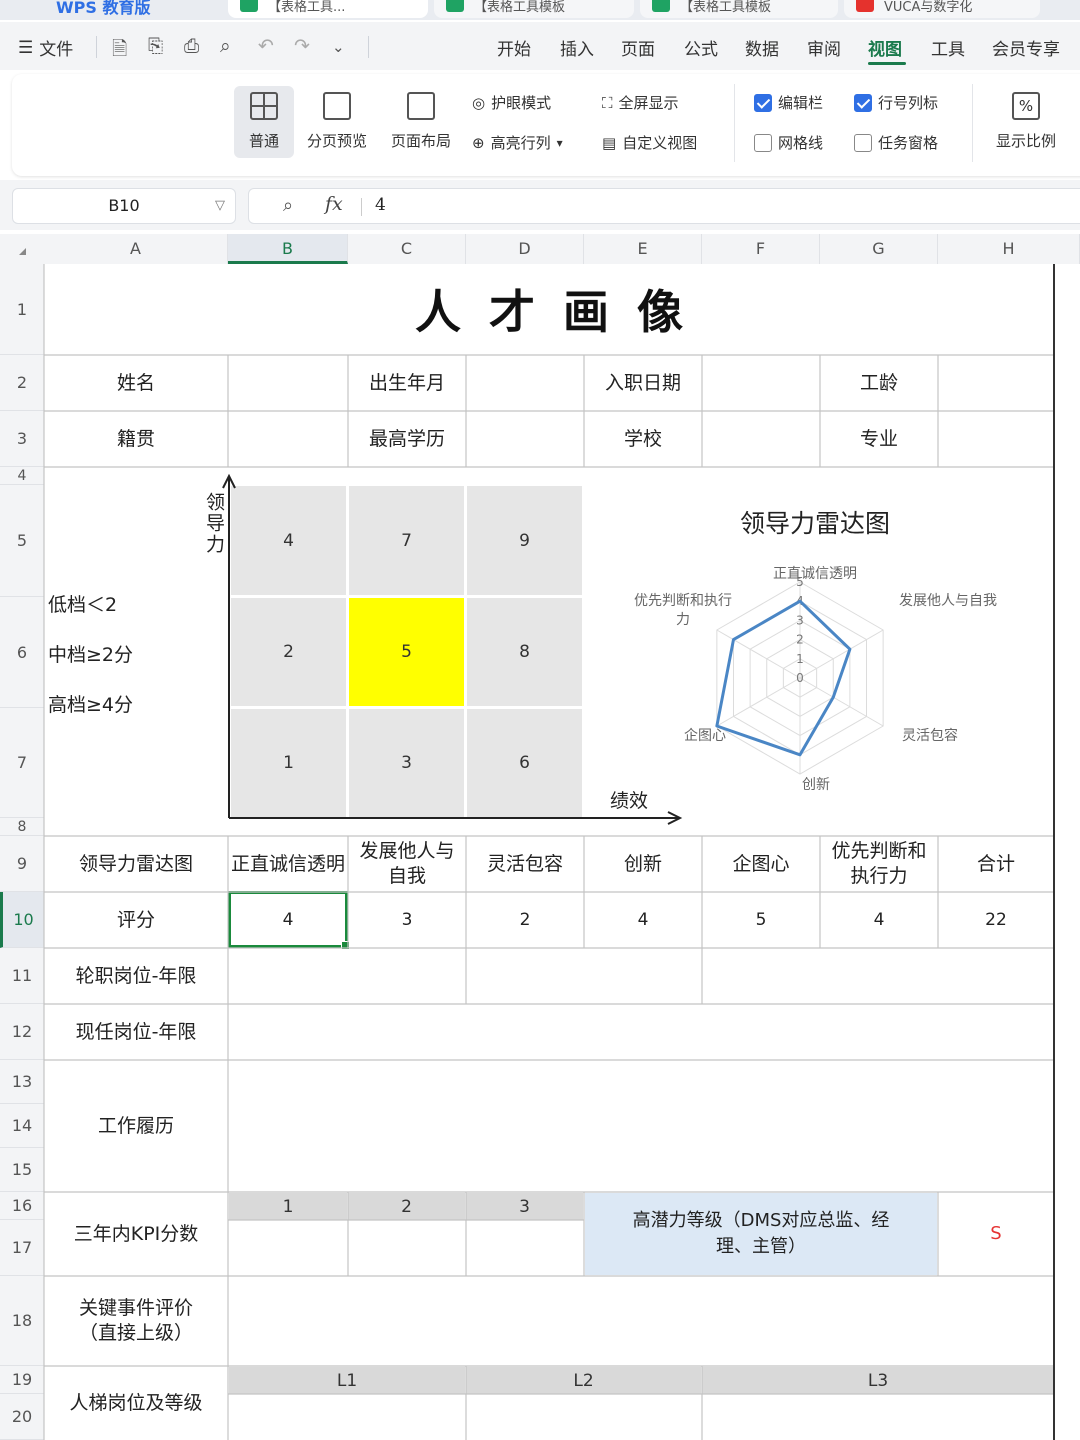  What do you see at coordinates (761, 864) in the screenshot?
I see `header-ambition: 企图心` at bounding box center [761, 864].